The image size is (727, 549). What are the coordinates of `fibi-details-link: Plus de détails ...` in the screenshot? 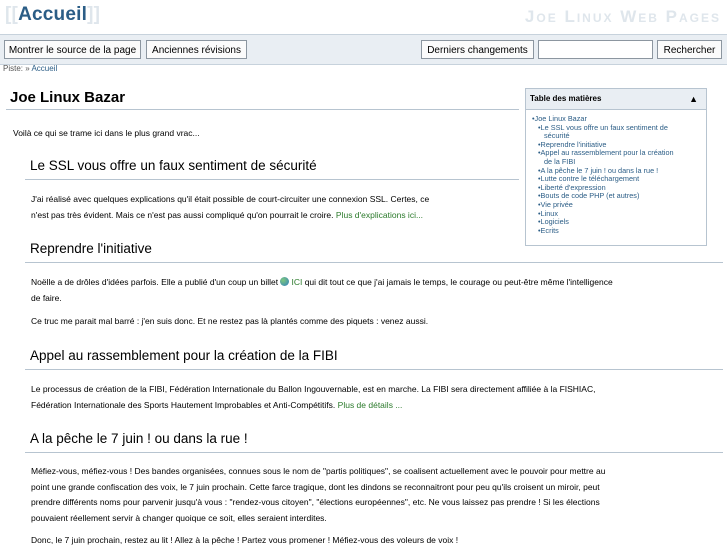 It's located at (370, 405).